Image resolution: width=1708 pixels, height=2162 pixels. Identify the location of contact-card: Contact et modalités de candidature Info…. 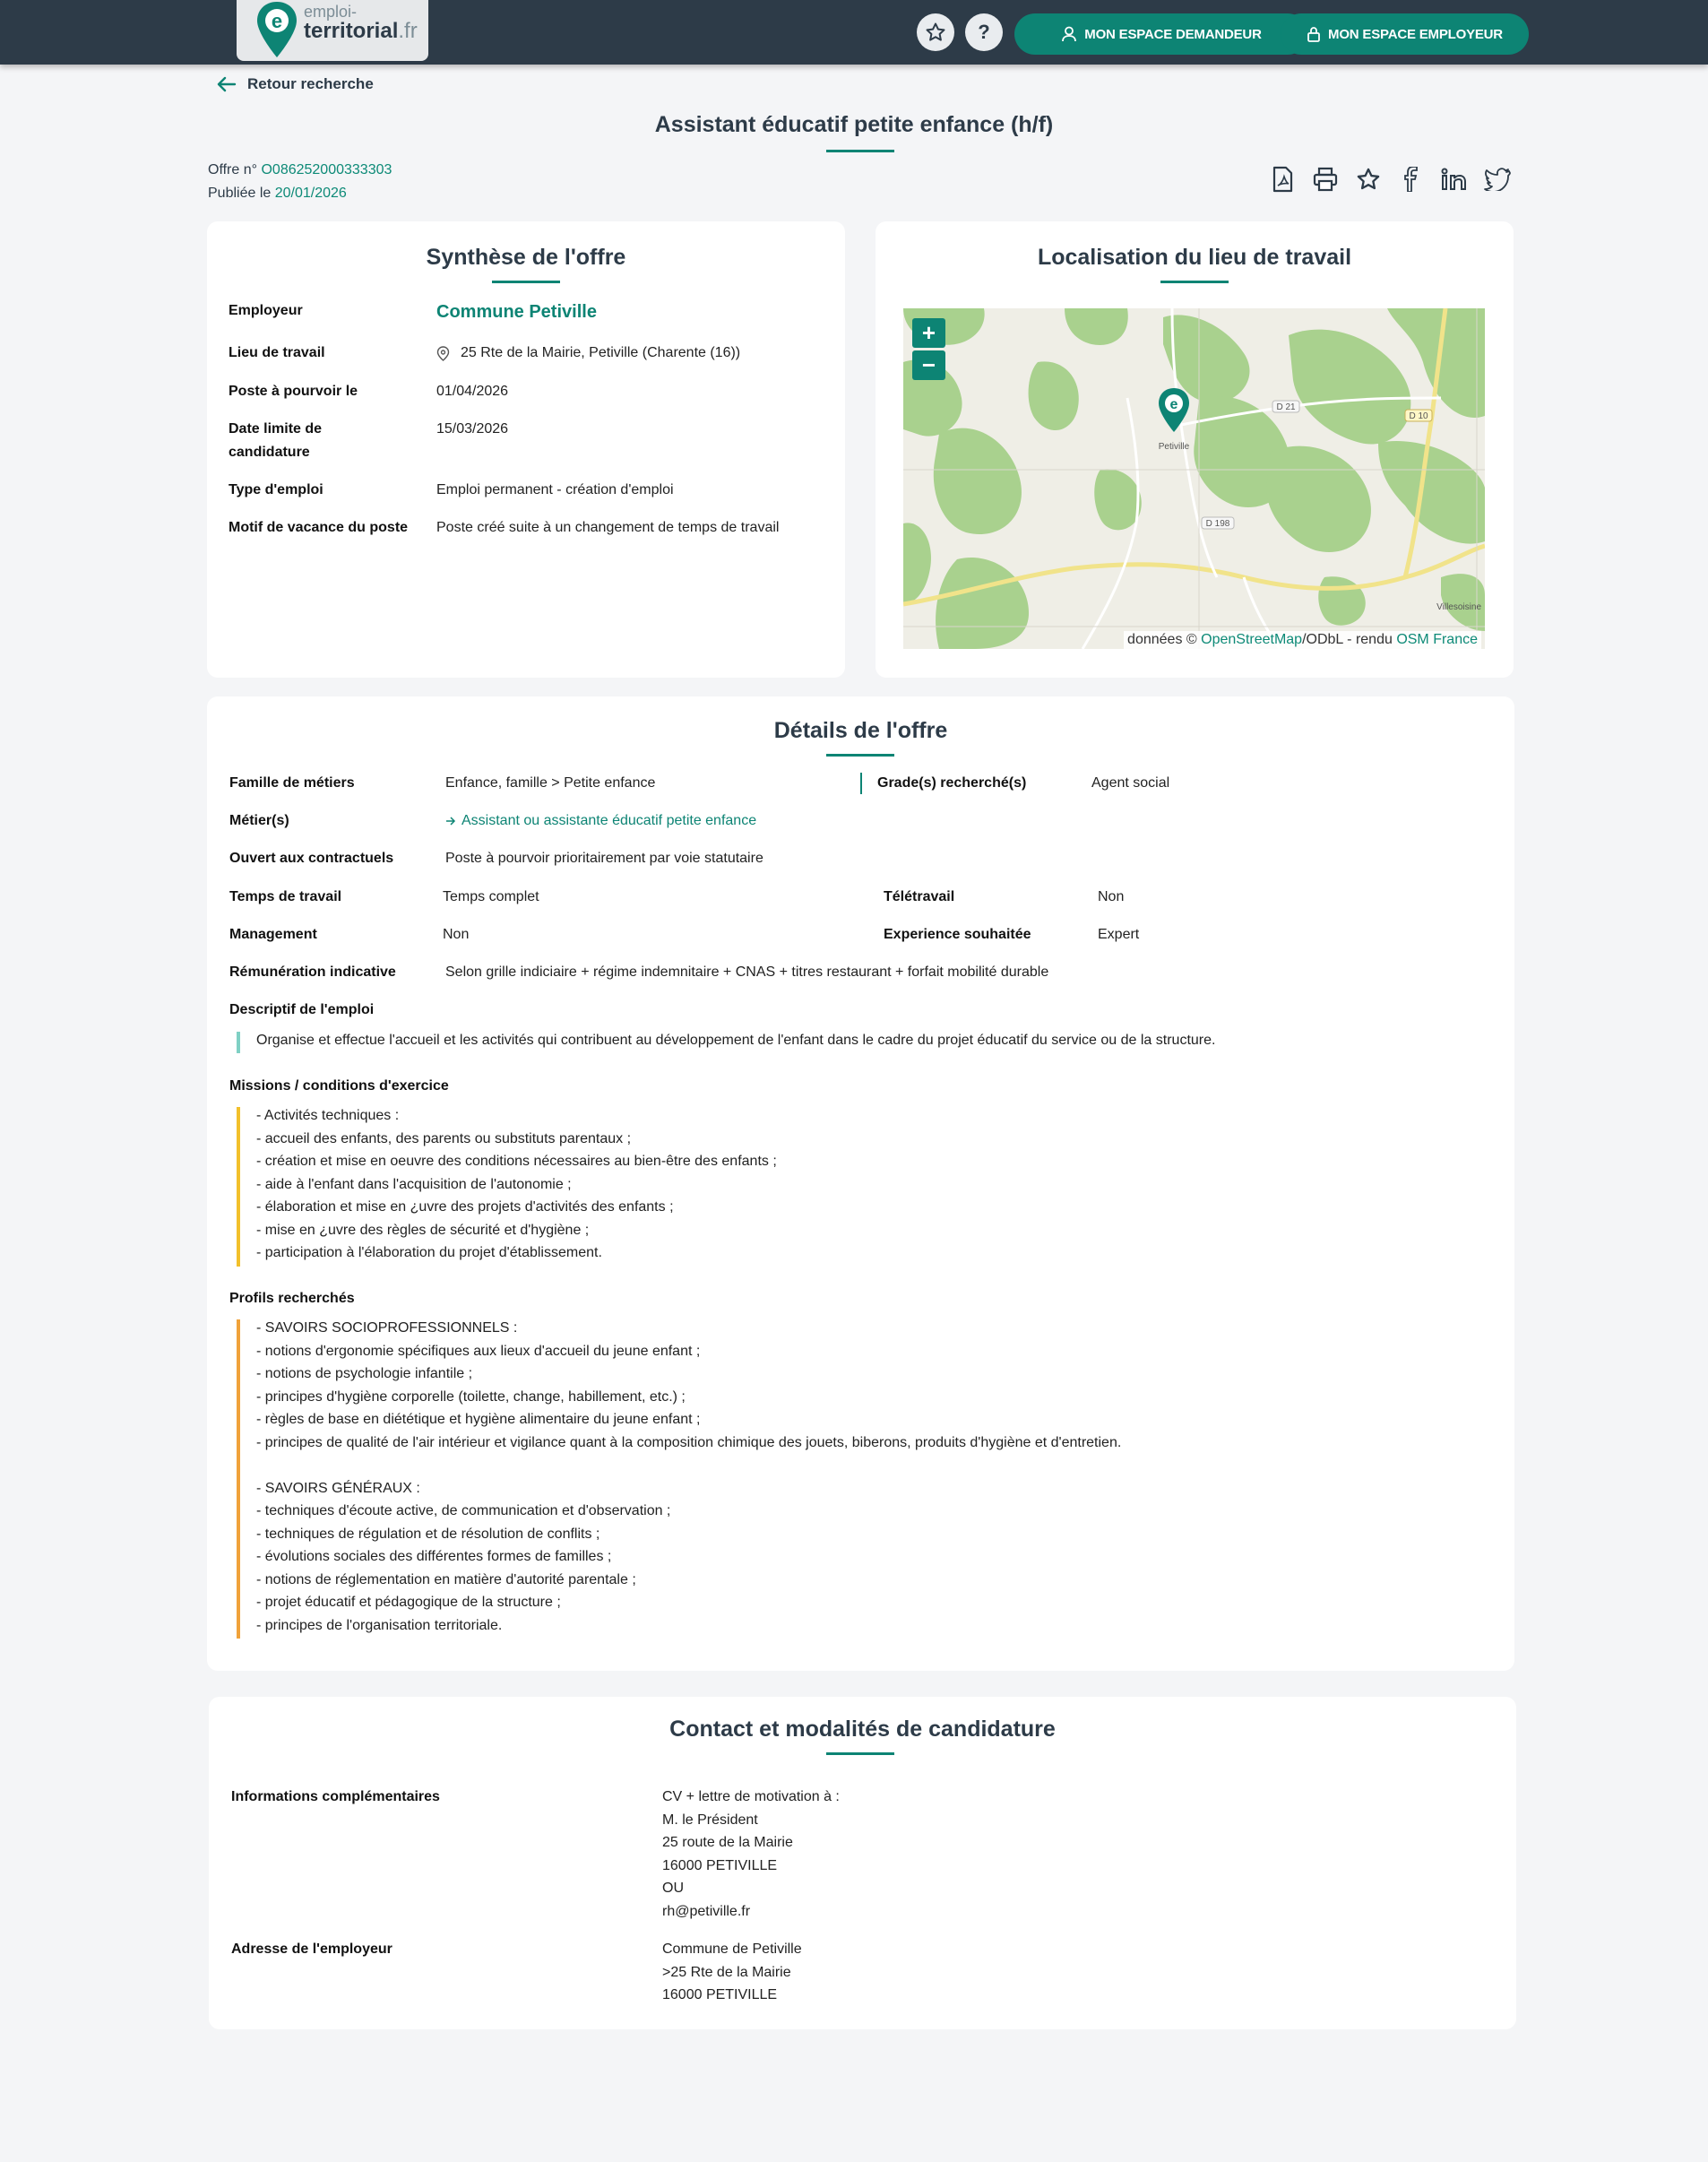
(862, 1863).